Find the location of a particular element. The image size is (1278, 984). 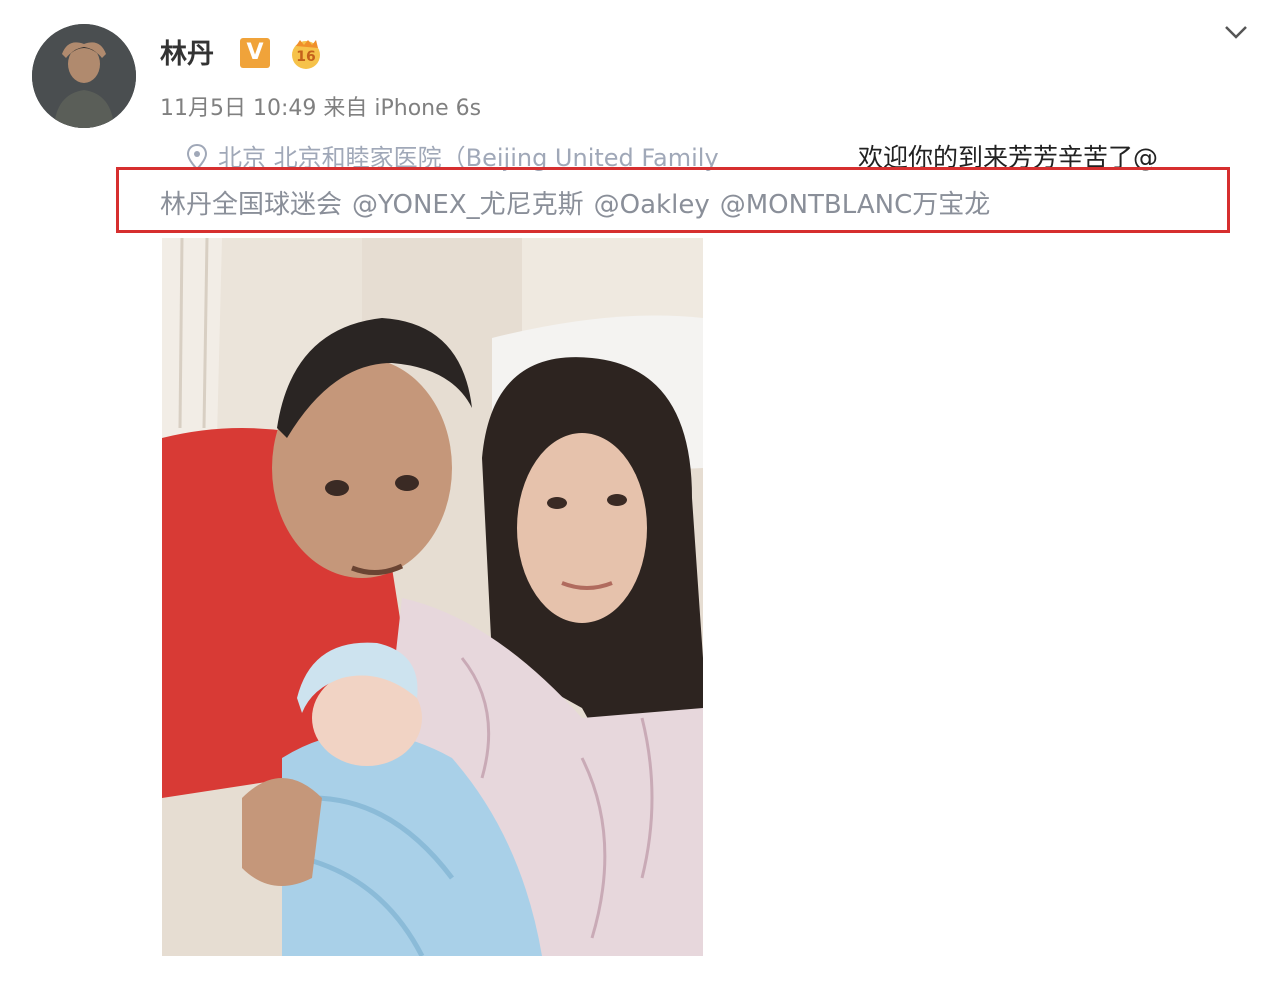

mentions-line: 林丹全国球迷会 @YONEX_尤尼克斯 @Oakley @MONTBLANC万宝龙 is located at coordinates (580, 202).